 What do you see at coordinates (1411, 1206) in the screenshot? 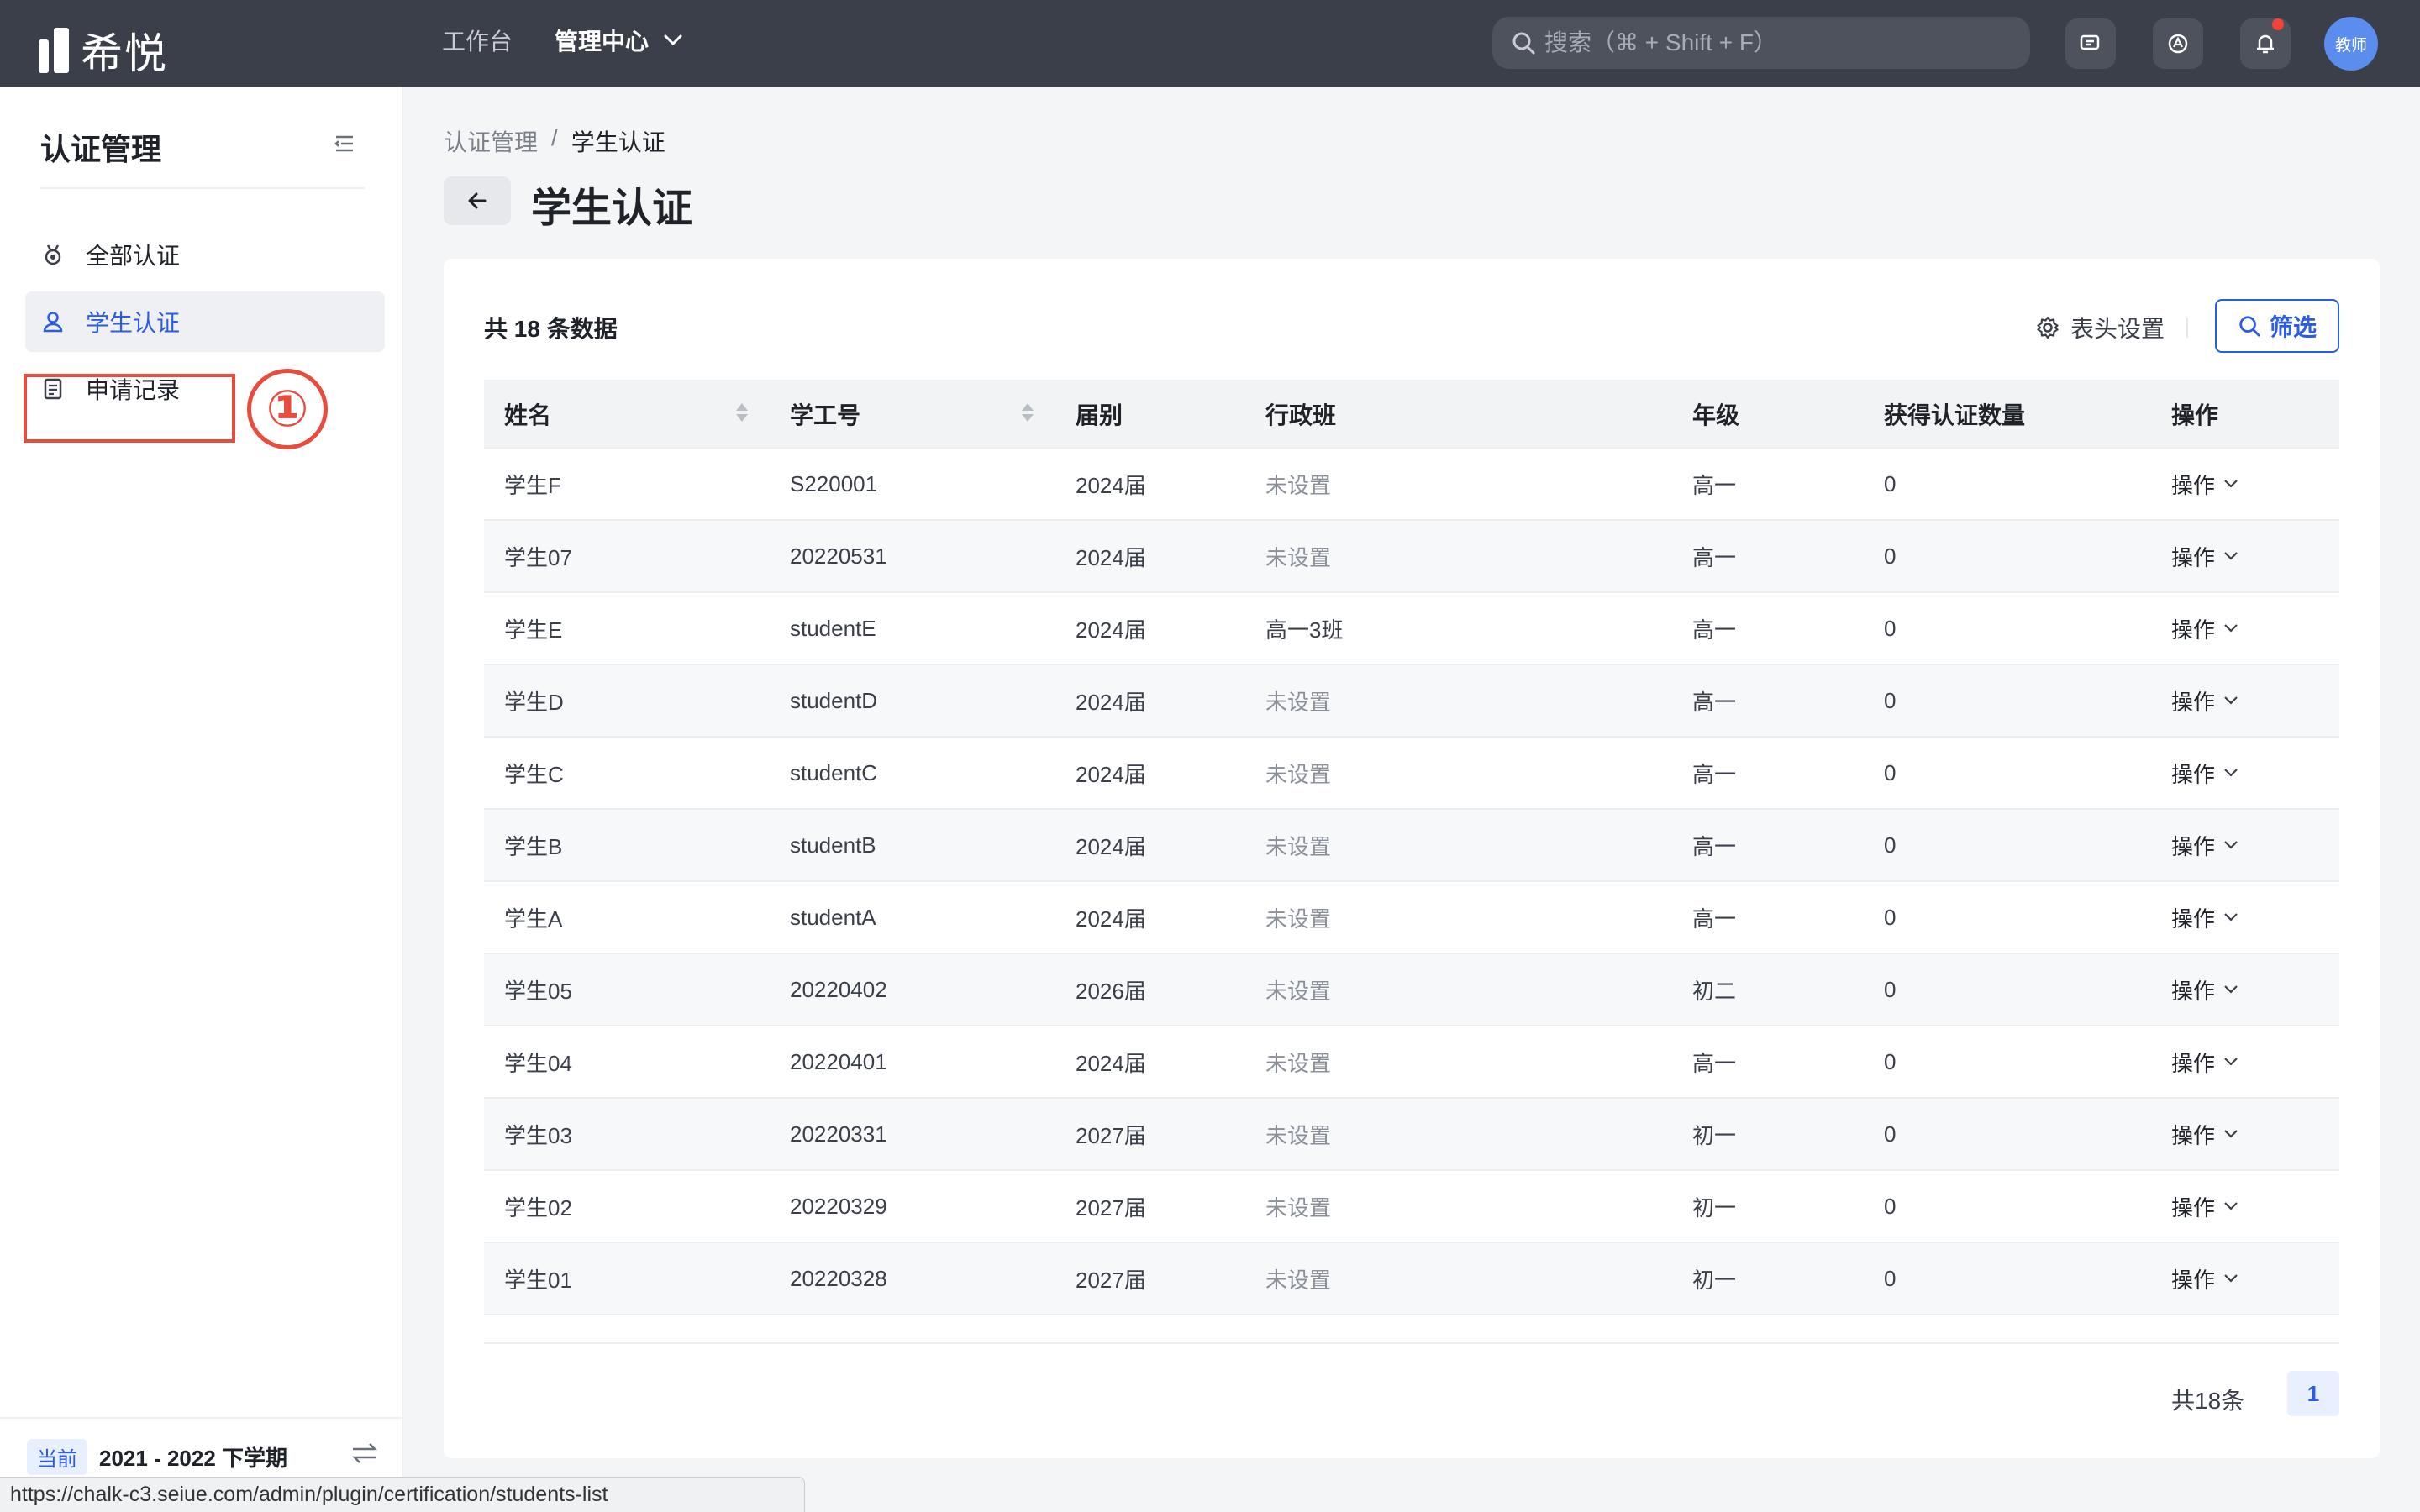
I see `table-row: 学生02 20220329 2027届 未设置 初一 0 操作` at bounding box center [1411, 1206].